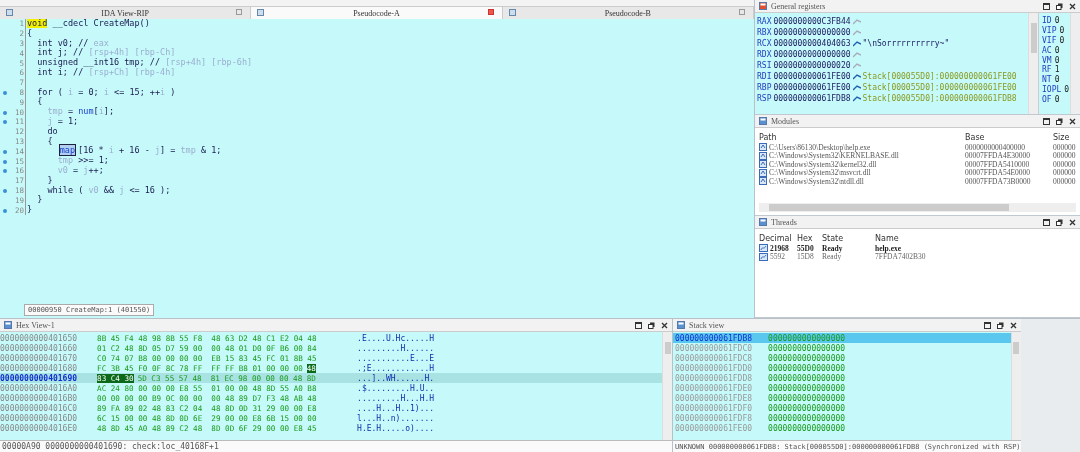 The height and width of the screenshot is (452, 1080). What do you see at coordinates (764, 32) in the screenshot?
I see `register-name: RBX` at bounding box center [764, 32].